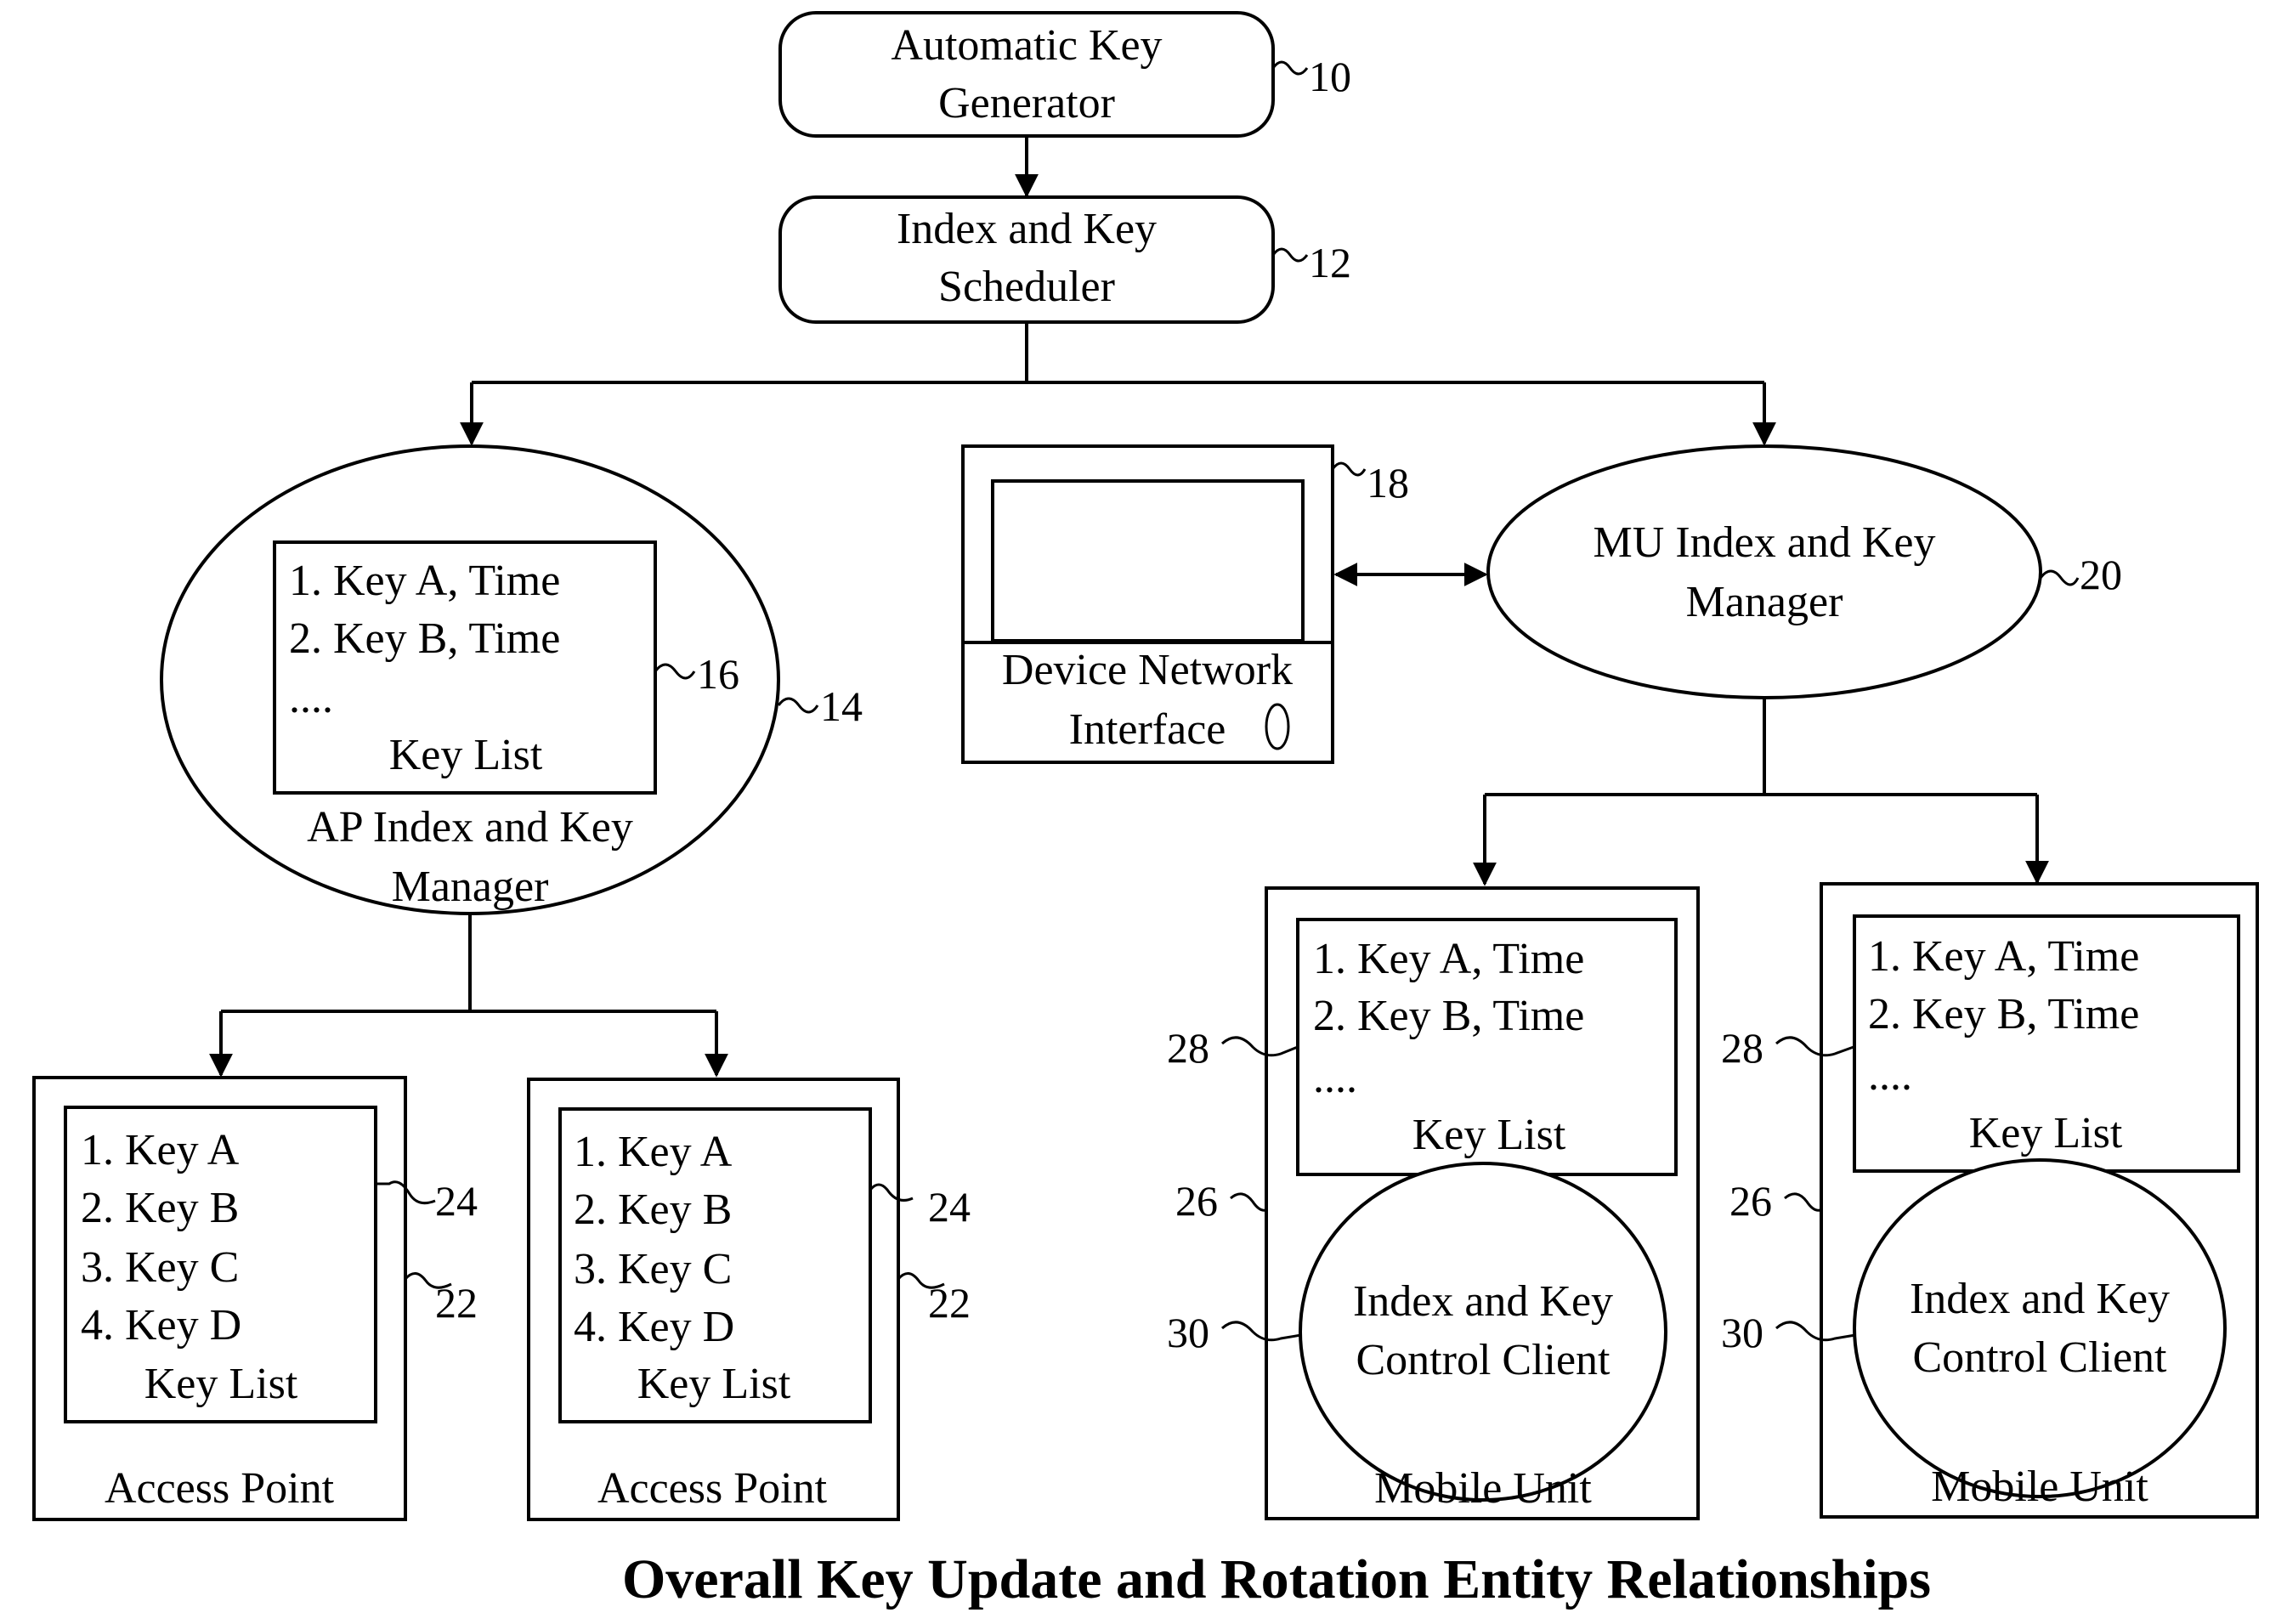  What do you see at coordinates (470, 827) in the screenshot?
I see `ap-manager-label-line1: AP Index and Key` at bounding box center [470, 827].